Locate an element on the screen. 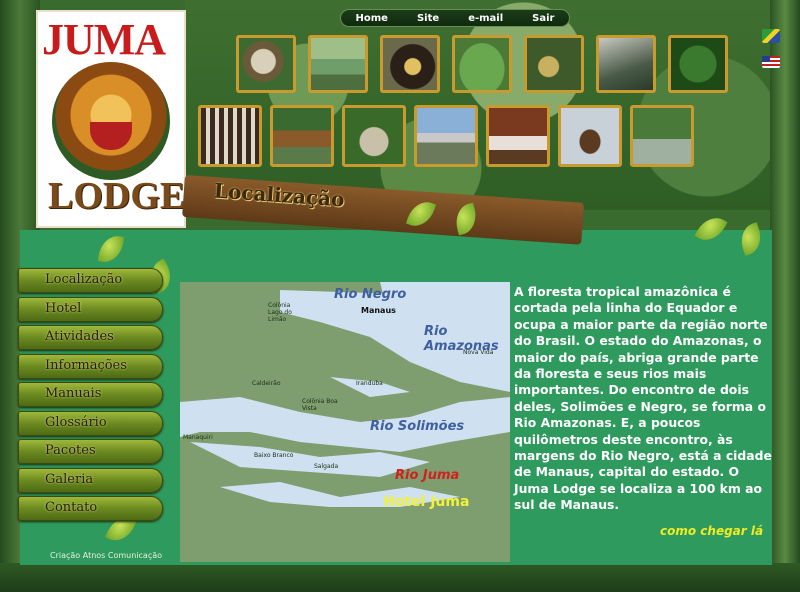  macaco-icon is located at coordinates (266, 64).